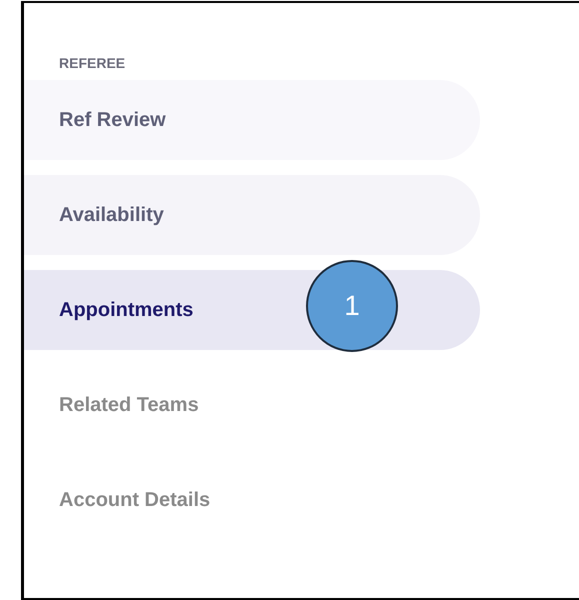  Describe the element at coordinates (252, 215) in the screenshot. I see `sidebar-item: Availability` at that location.